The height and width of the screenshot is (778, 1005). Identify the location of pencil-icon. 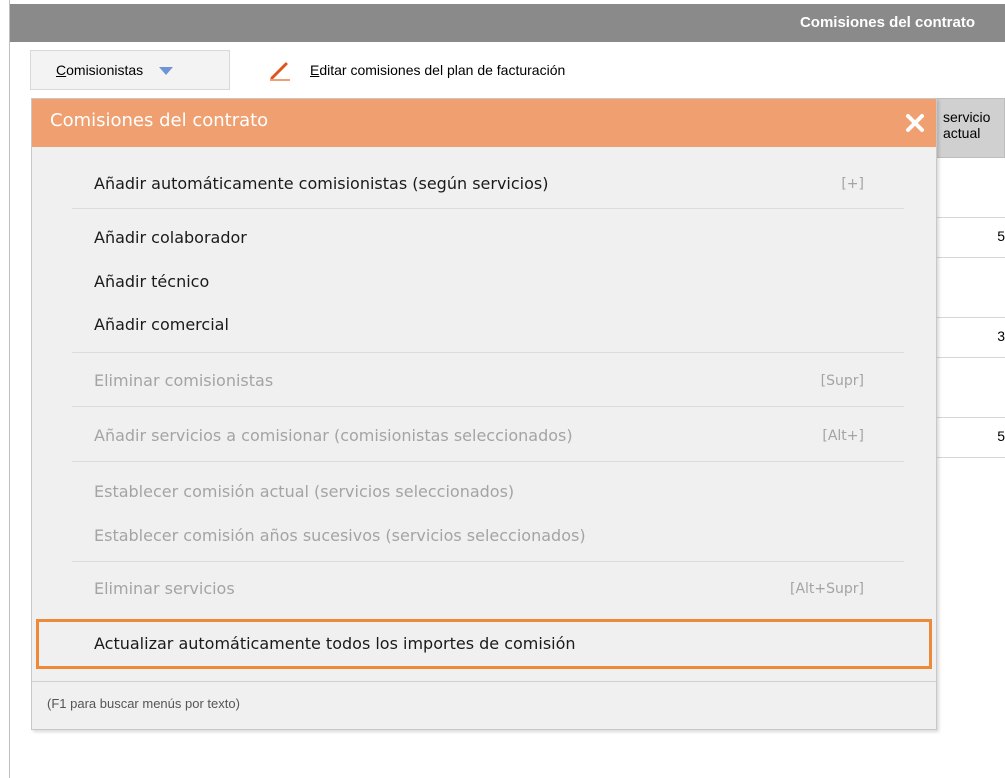
(280, 71).